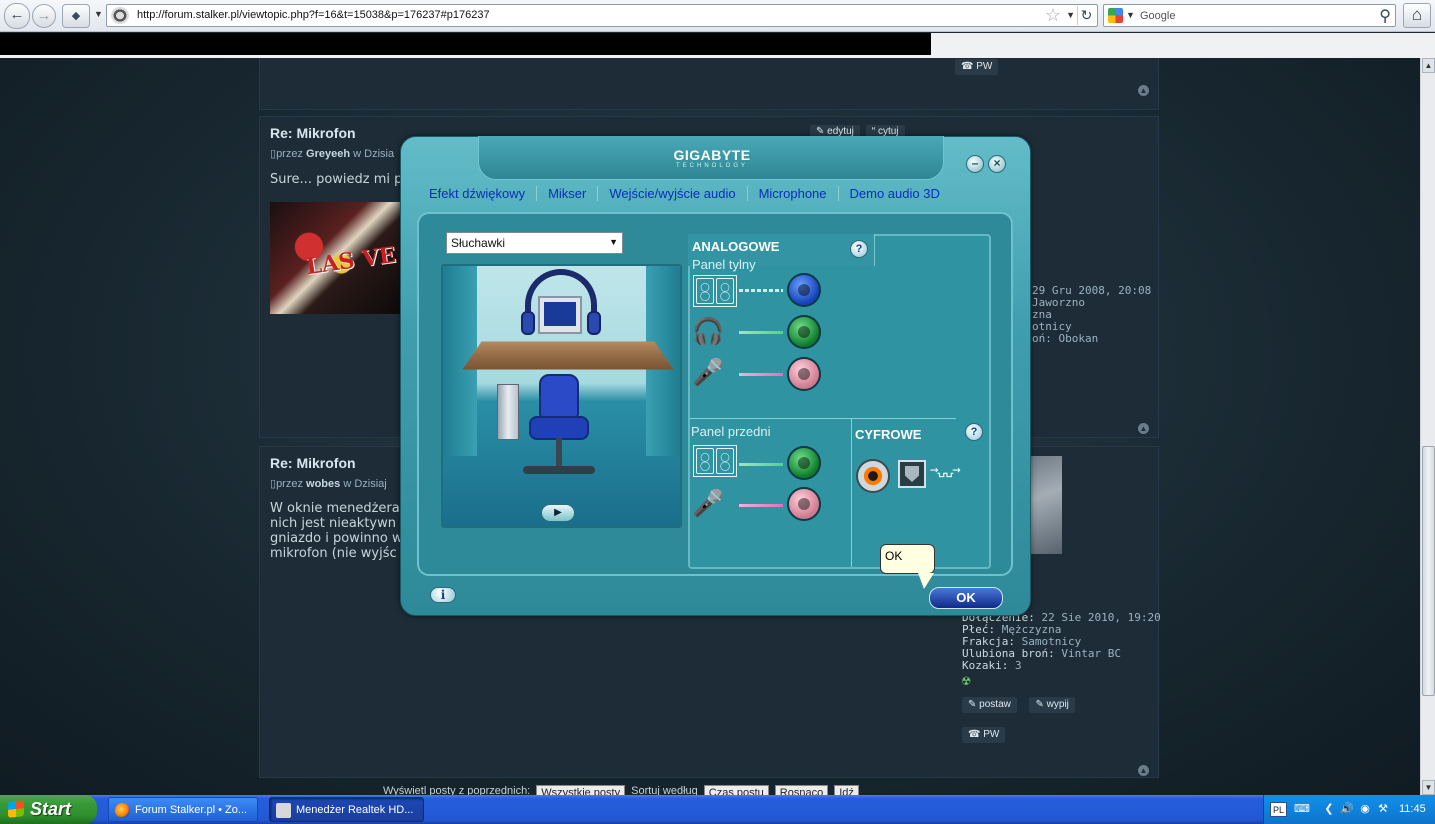  I want to click on forward-button: →, so click(44, 16).